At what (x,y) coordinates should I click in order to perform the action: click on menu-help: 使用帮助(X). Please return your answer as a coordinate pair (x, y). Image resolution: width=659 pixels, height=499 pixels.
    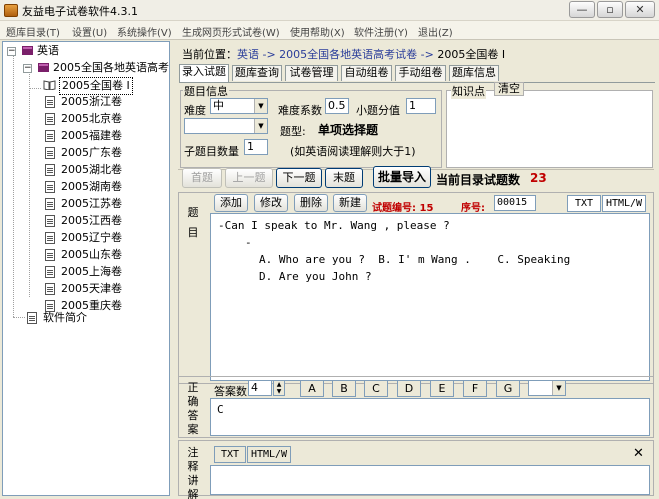
    Looking at the image, I should click on (317, 31).